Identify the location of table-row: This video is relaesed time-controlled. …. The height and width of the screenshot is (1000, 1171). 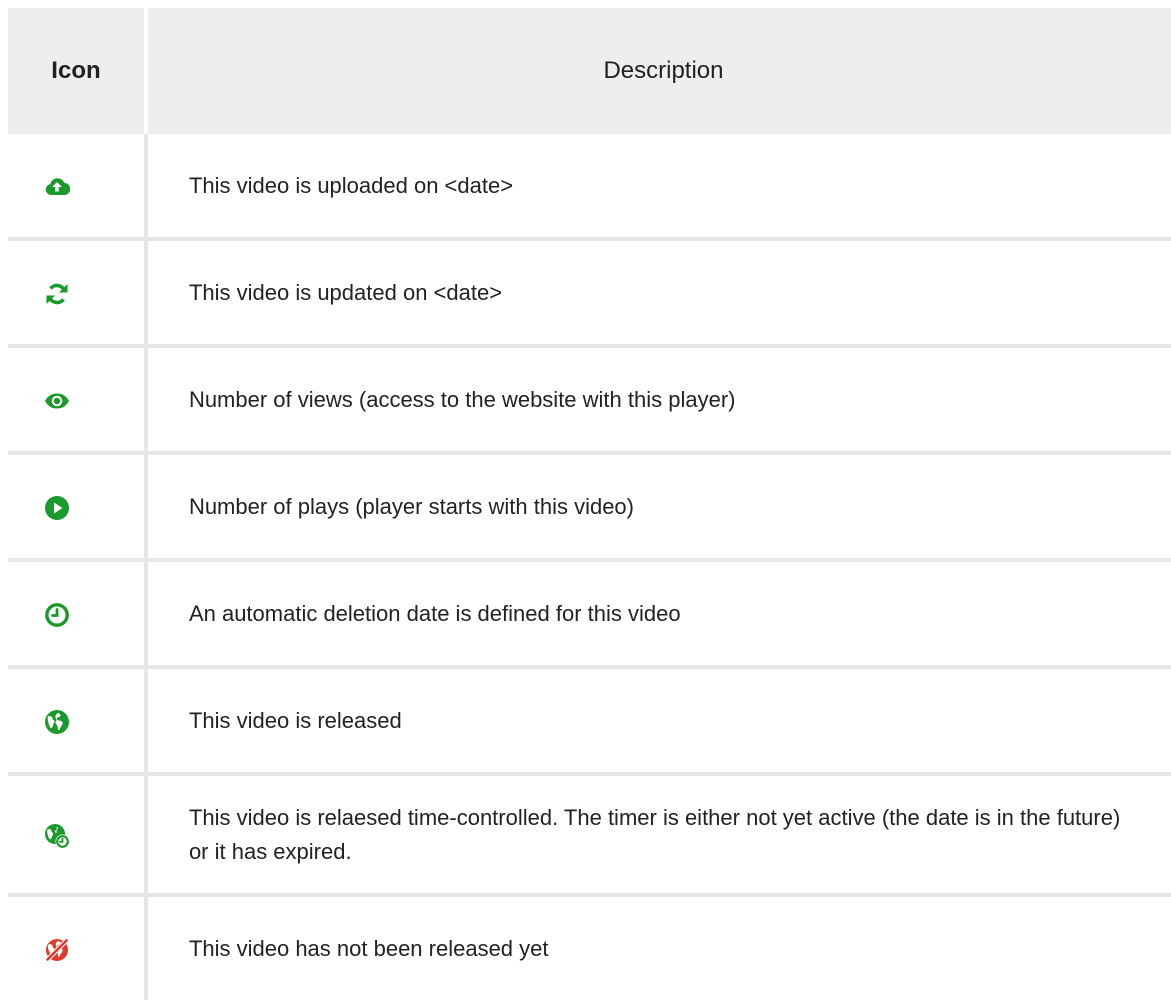
(589, 835).